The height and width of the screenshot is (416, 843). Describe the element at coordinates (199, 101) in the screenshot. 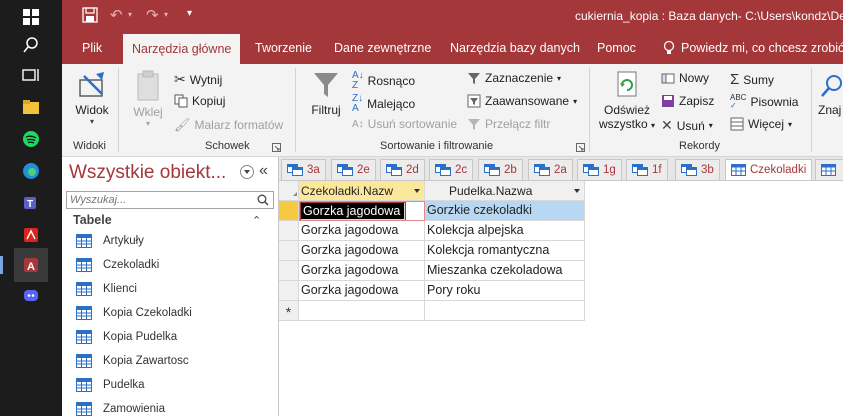

I see `copy-button: Kopiuj` at that location.